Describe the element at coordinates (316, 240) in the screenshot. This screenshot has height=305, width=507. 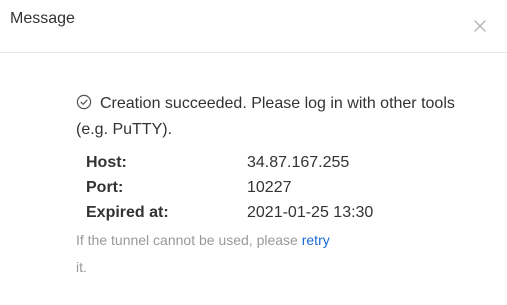
I see `retry-link: retry` at that location.